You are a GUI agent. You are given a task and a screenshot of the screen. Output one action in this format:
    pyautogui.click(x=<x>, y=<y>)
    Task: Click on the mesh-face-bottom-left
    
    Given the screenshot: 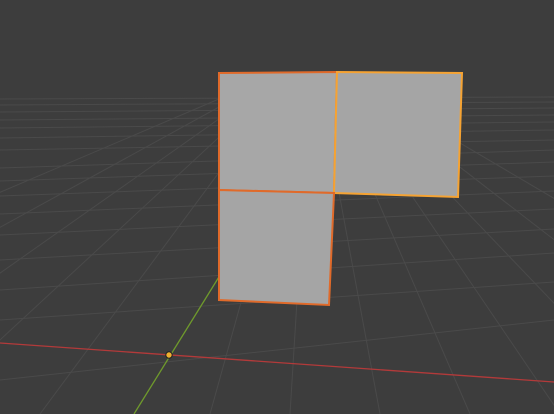 What is the action you would take?
    pyautogui.click(x=277, y=247)
    